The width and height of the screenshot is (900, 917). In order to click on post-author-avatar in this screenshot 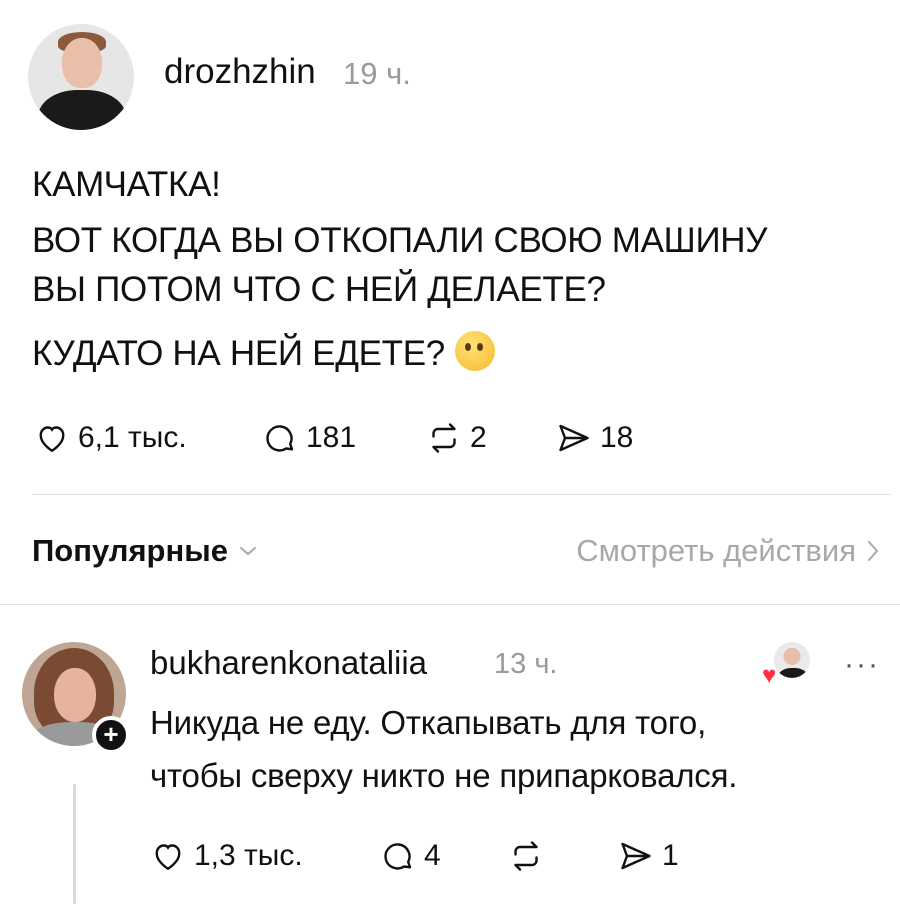, I will do `click(81, 77)`.